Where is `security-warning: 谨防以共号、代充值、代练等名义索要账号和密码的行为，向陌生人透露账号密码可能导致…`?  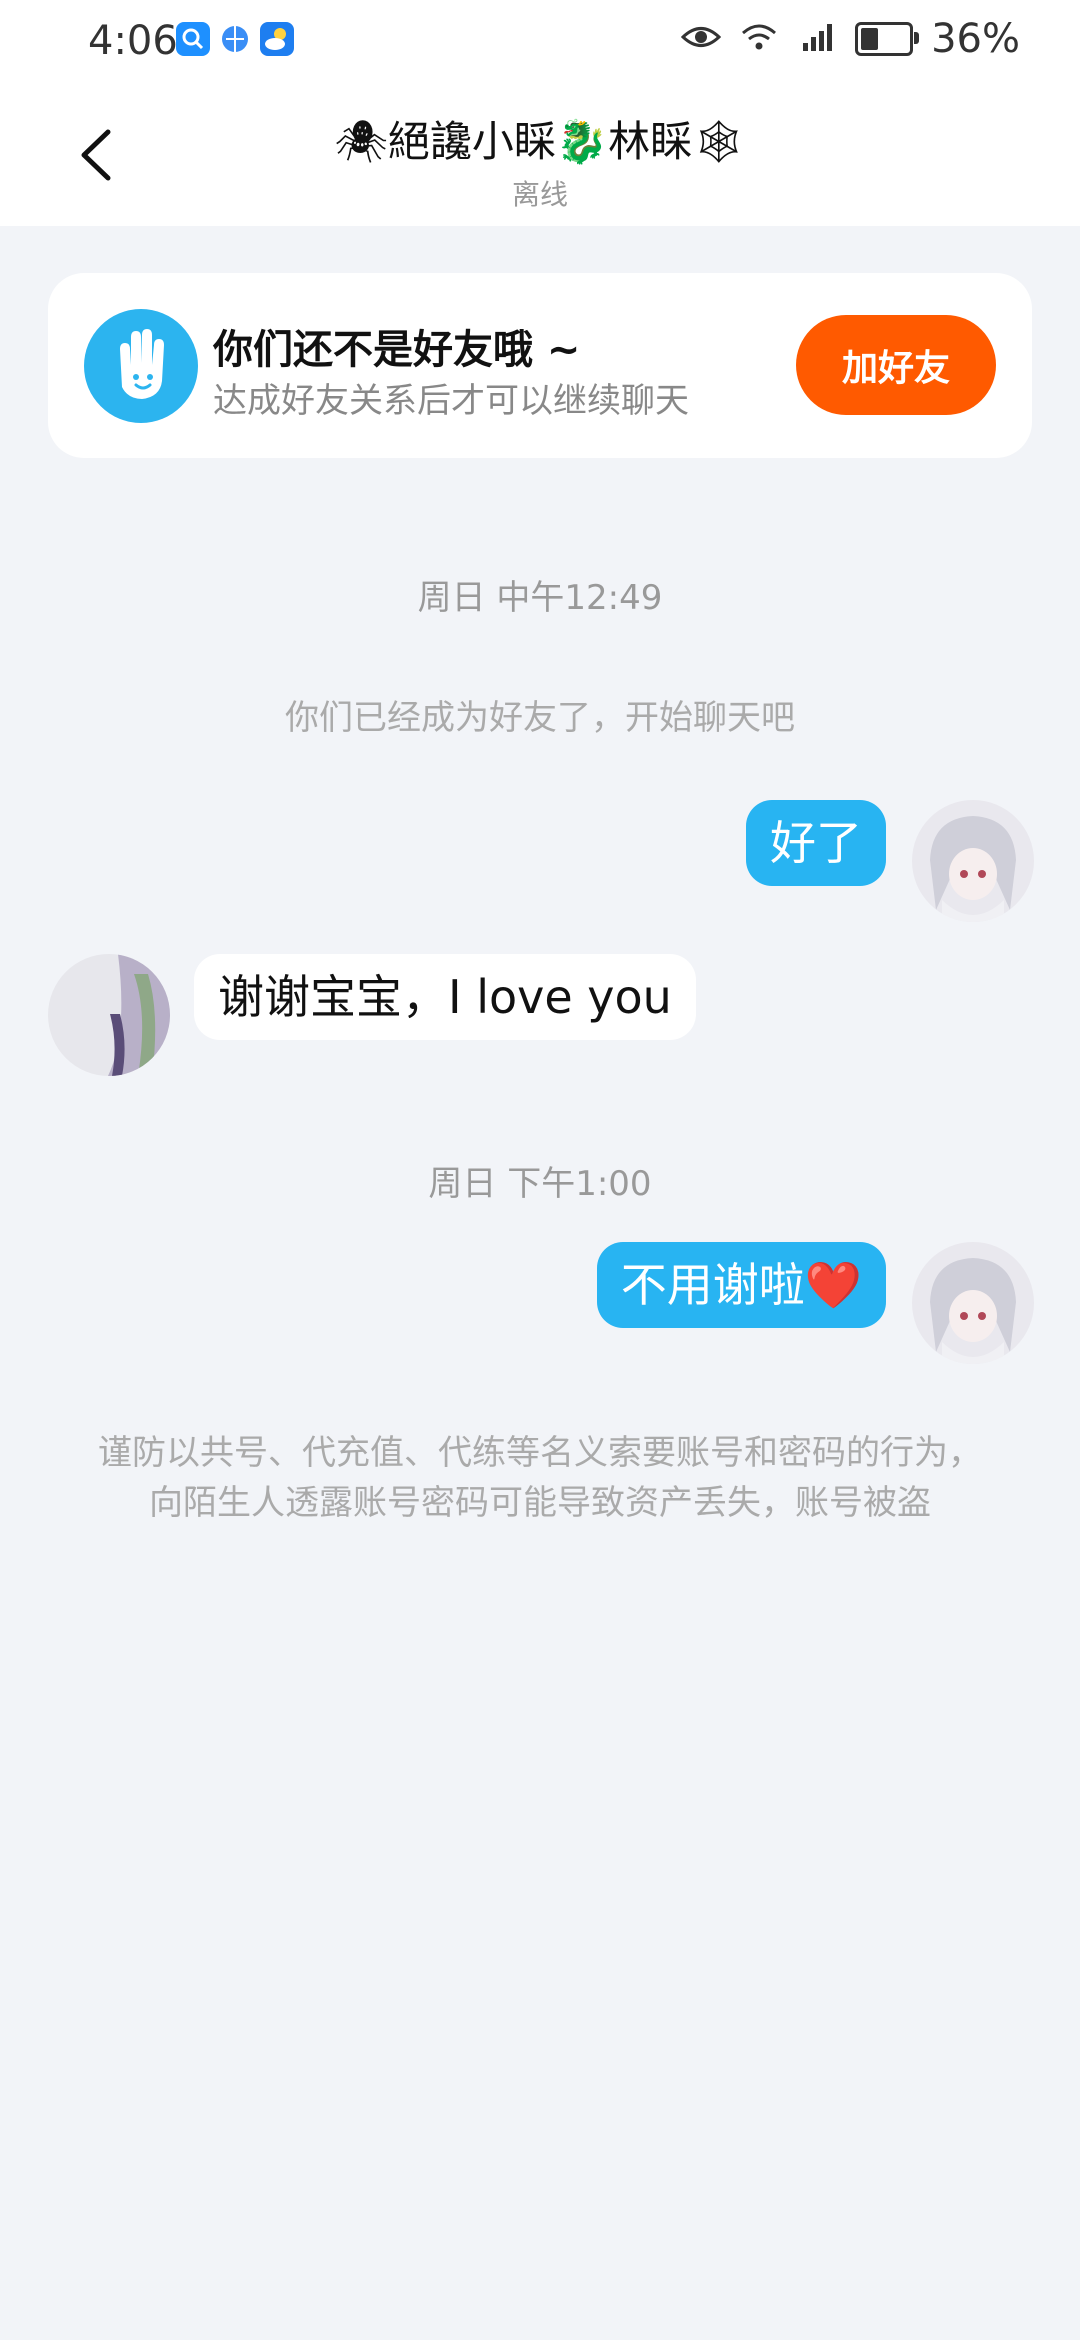 security-warning: 谨防以共号、代充值、代练等名义索要账号和密码的行为，向陌生人透露账号密码可能导致… is located at coordinates (540, 1478).